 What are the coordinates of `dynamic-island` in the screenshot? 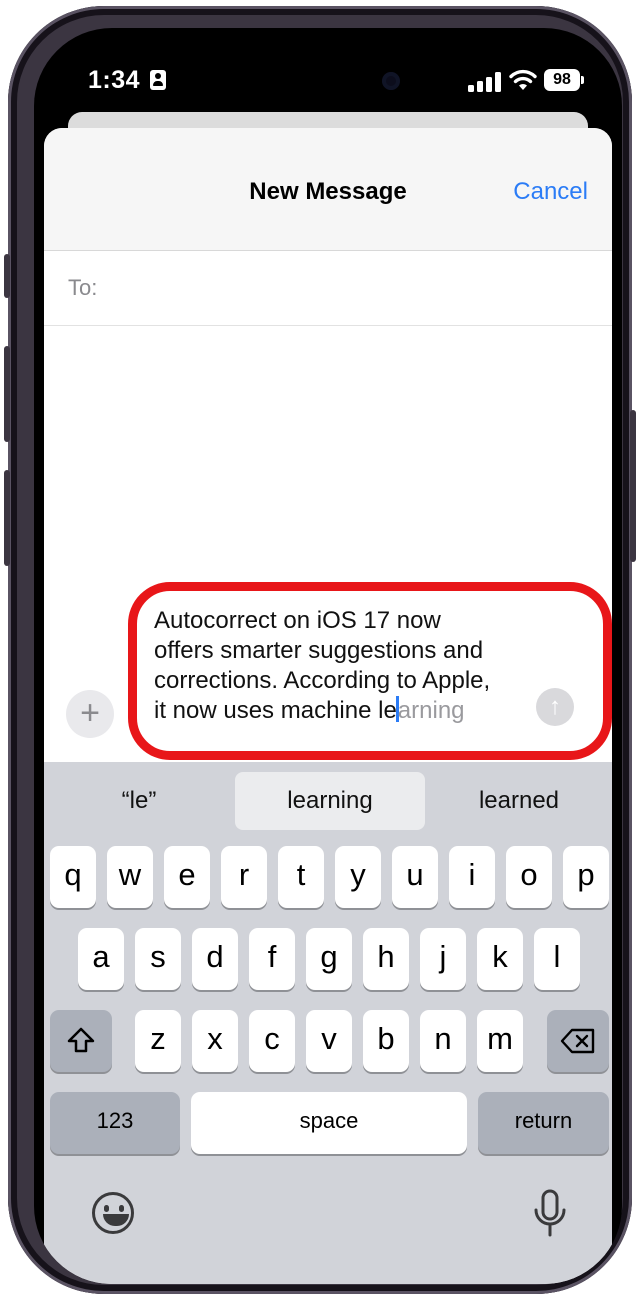 It's located at (341, 83).